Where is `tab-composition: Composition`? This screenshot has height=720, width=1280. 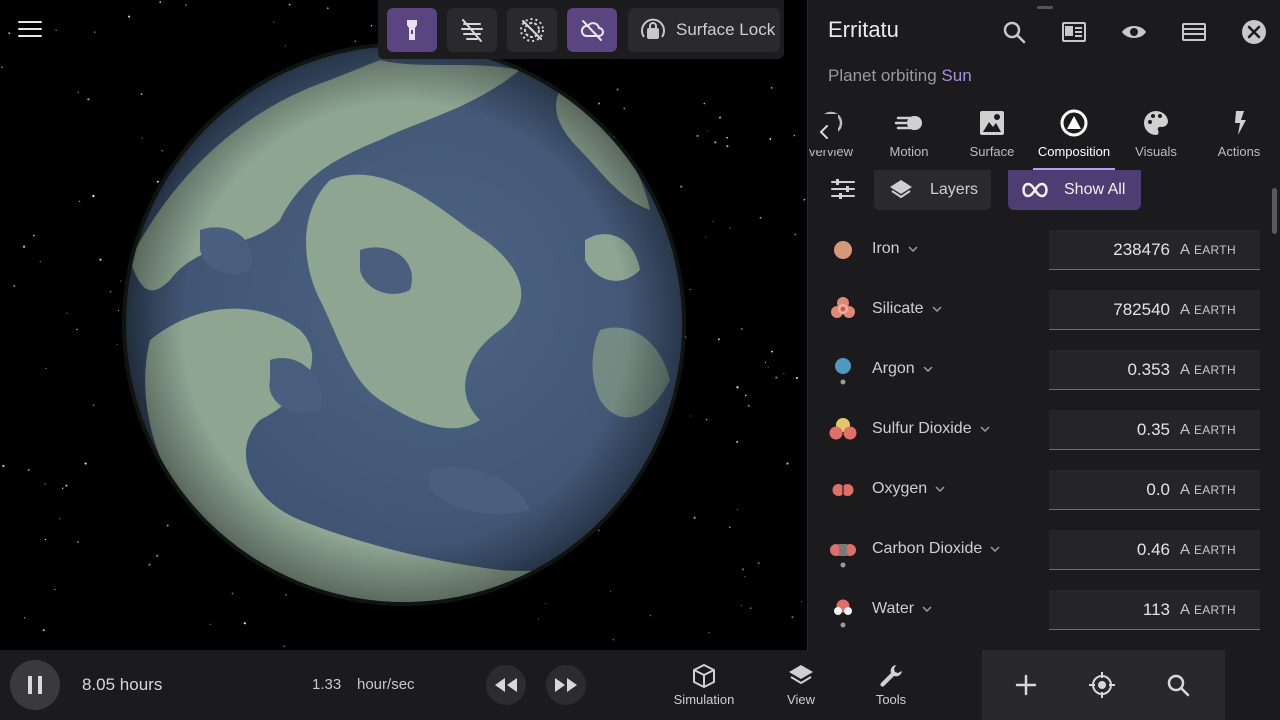
tab-composition: Composition is located at coordinates (1074, 135).